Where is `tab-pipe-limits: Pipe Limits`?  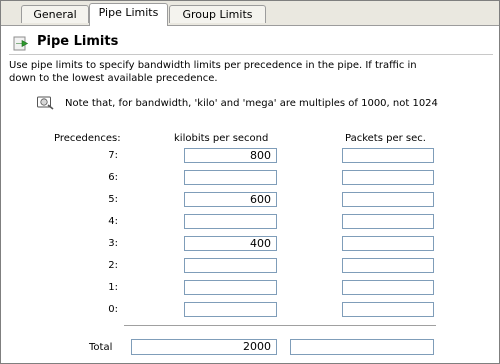 tab-pipe-limits: Pipe Limits is located at coordinates (128, 14).